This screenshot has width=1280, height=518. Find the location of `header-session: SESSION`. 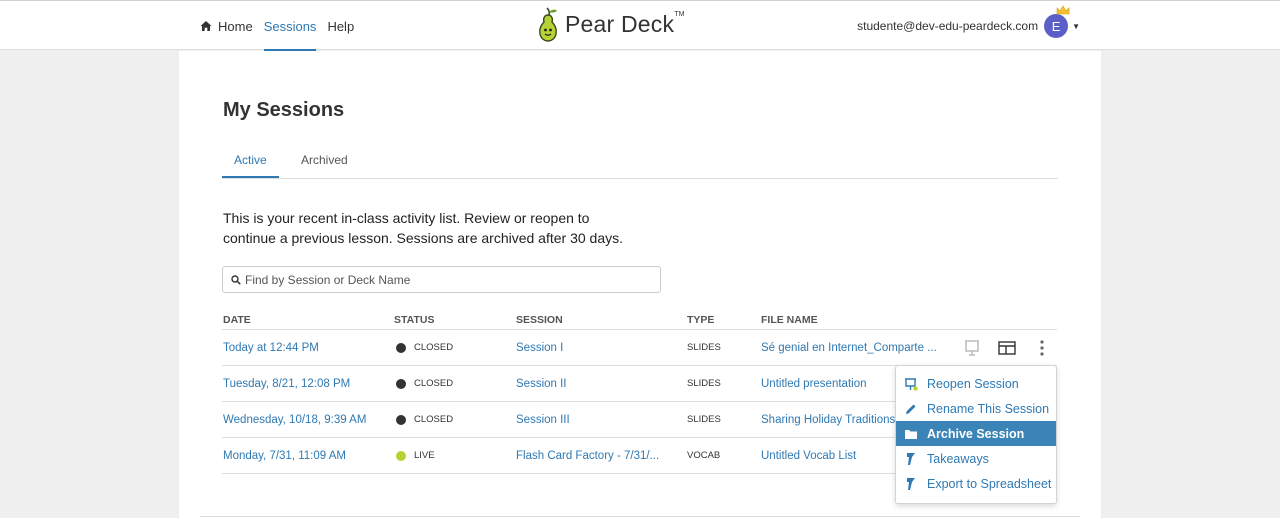

header-session: SESSION is located at coordinates (591, 320).